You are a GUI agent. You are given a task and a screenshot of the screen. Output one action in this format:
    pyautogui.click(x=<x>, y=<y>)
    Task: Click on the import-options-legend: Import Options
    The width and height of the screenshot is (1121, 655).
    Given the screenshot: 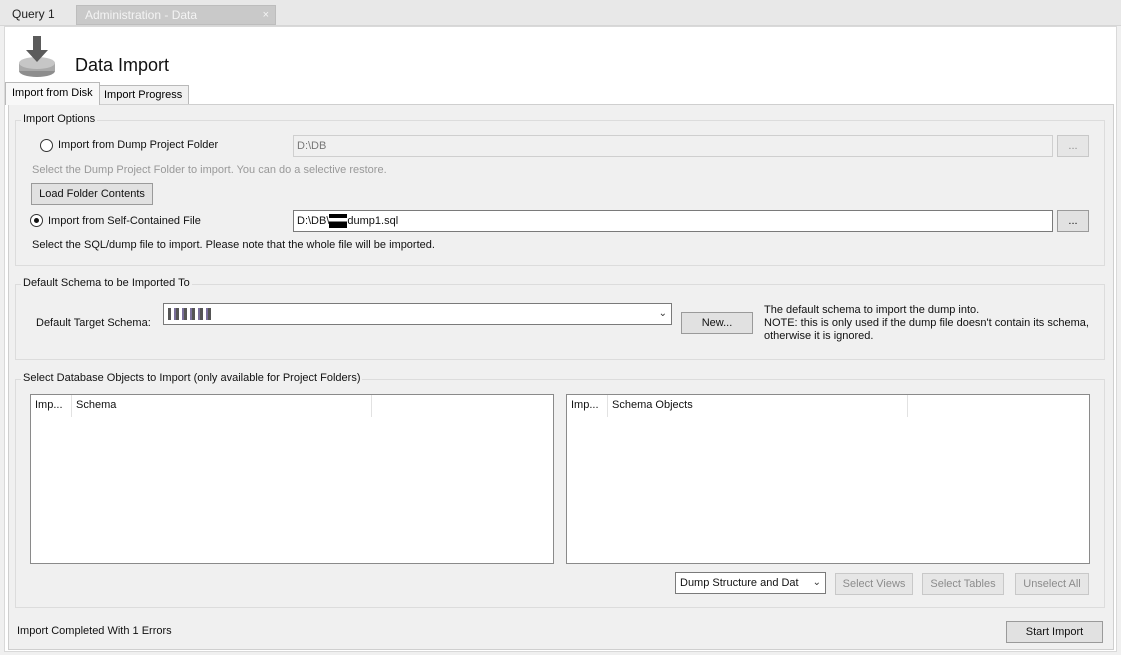 What is the action you would take?
    pyautogui.click(x=59, y=119)
    